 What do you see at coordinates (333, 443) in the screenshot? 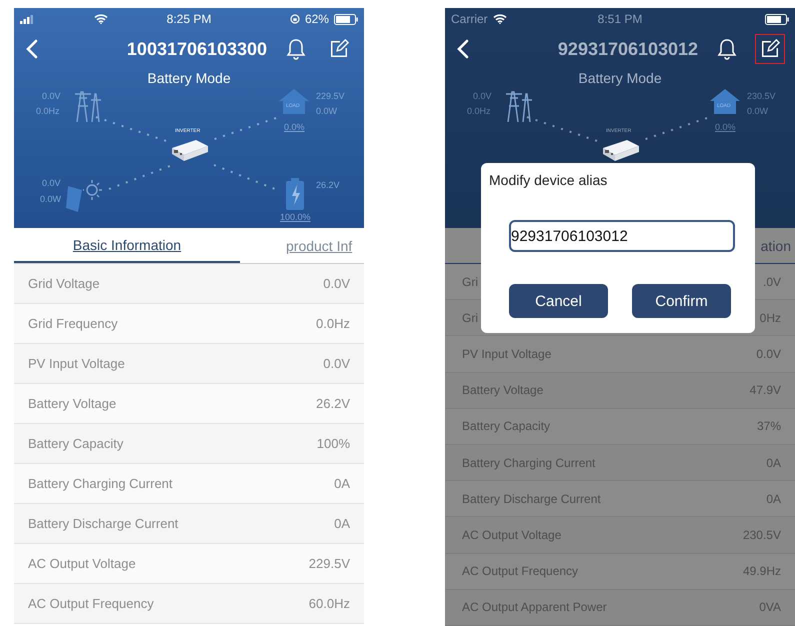
I see `row-value: 100%` at bounding box center [333, 443].